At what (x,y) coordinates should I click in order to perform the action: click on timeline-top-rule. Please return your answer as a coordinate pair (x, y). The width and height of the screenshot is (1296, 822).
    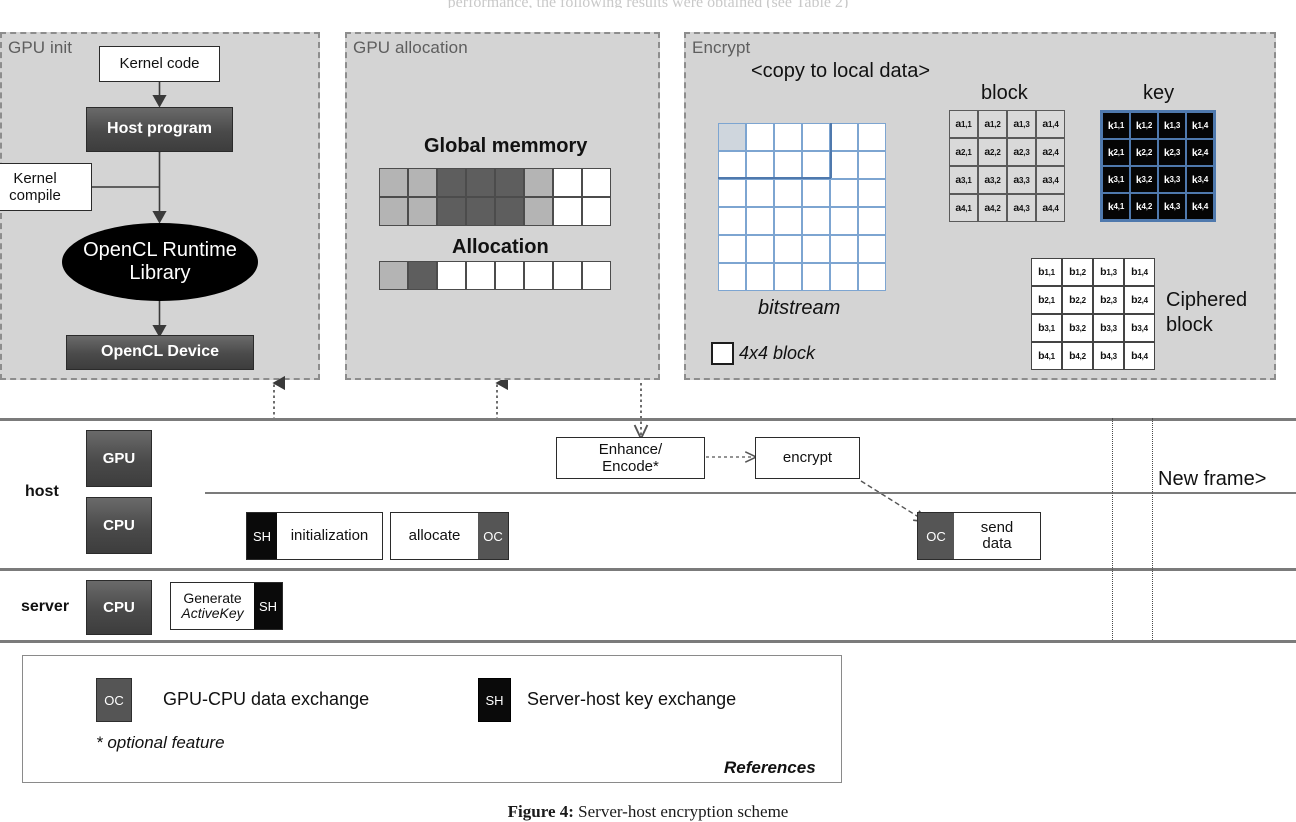
    Looking at the image, I should click on (648, 419).